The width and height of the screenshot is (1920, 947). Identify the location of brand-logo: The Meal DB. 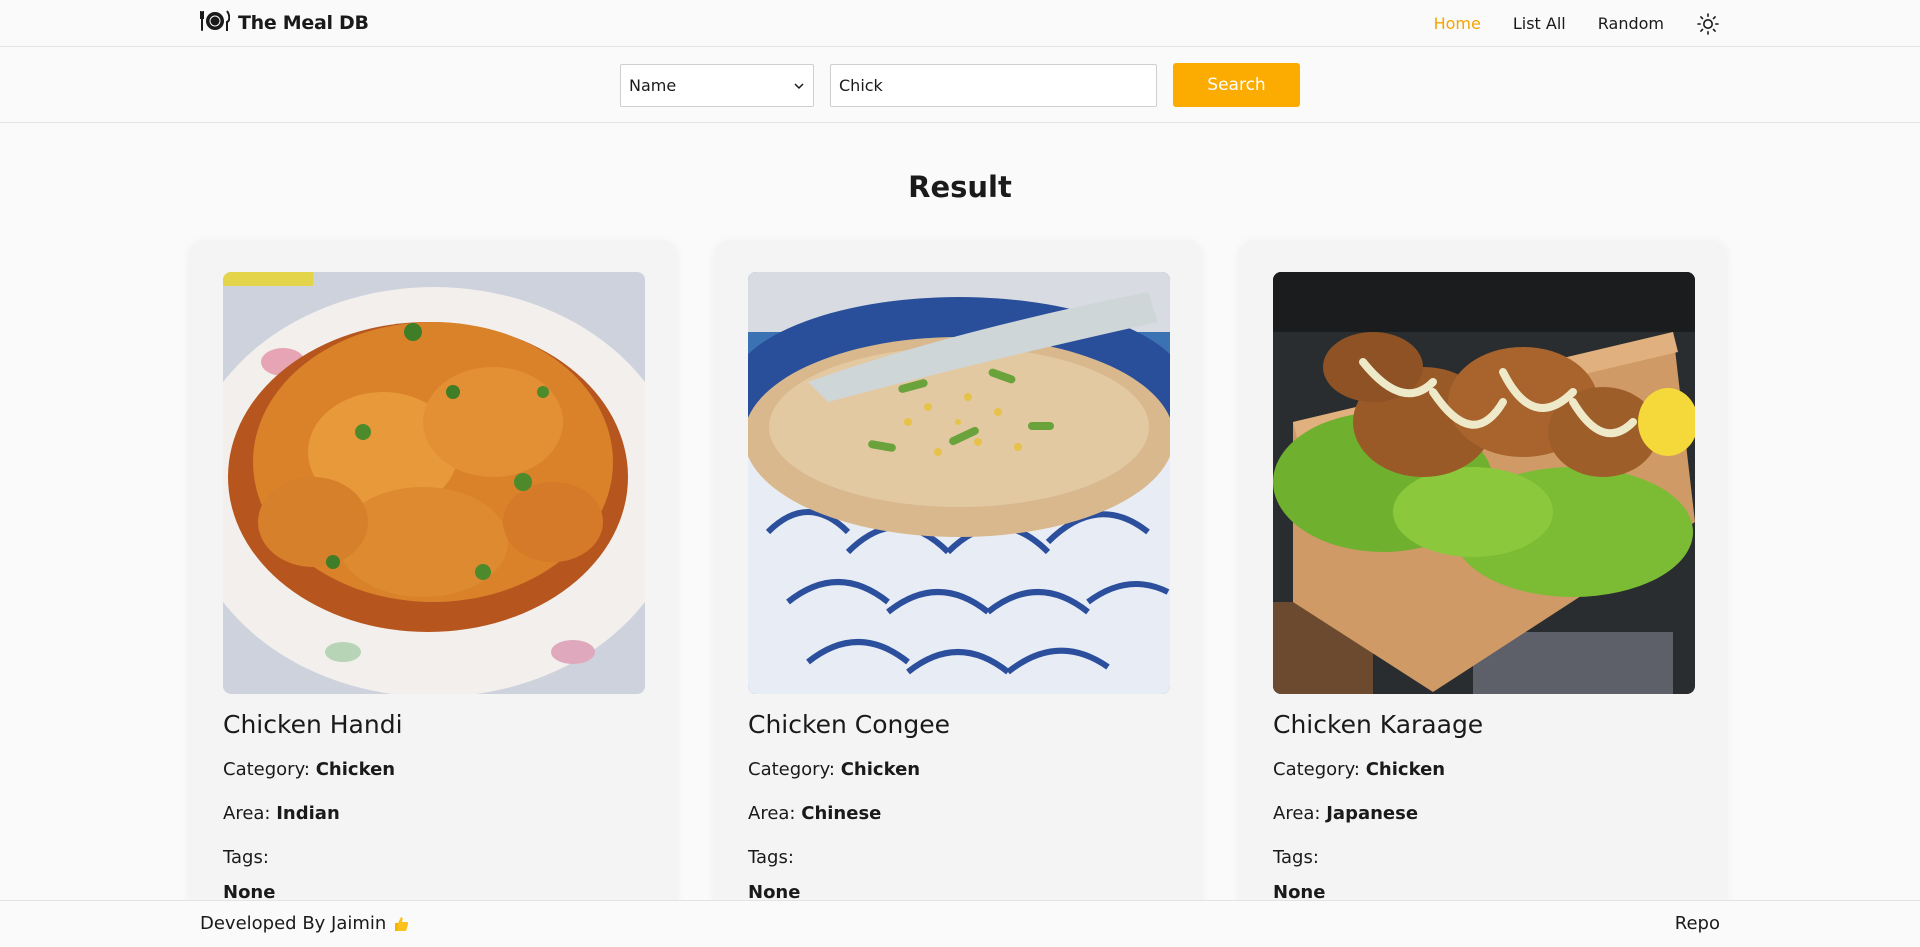
(284, 23).